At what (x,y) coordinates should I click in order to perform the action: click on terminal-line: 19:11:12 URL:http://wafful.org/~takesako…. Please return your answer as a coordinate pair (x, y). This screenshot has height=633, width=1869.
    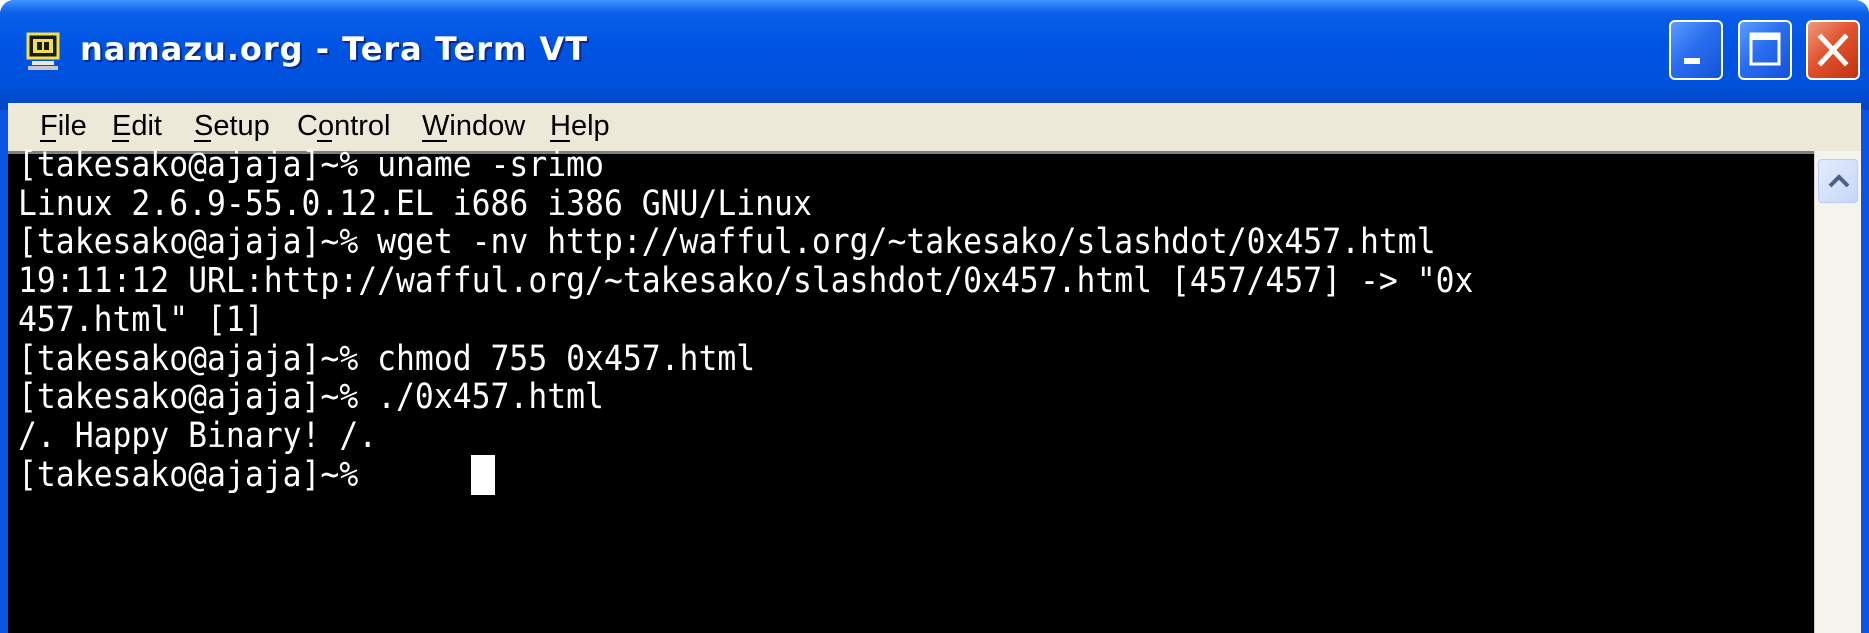
    Looking at the image, I should click on (746, 281).